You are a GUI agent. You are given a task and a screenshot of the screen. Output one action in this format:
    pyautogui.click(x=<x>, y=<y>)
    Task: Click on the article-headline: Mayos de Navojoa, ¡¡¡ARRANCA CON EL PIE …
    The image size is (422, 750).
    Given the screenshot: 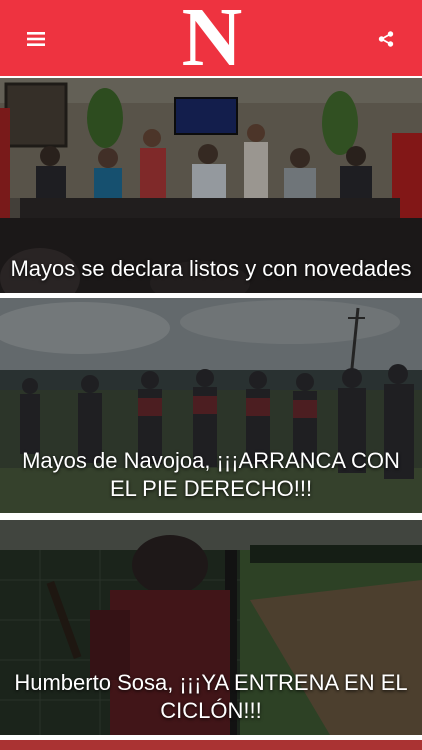 What is the action you would take?
    pyautogui.click(x=211, y=475)
    